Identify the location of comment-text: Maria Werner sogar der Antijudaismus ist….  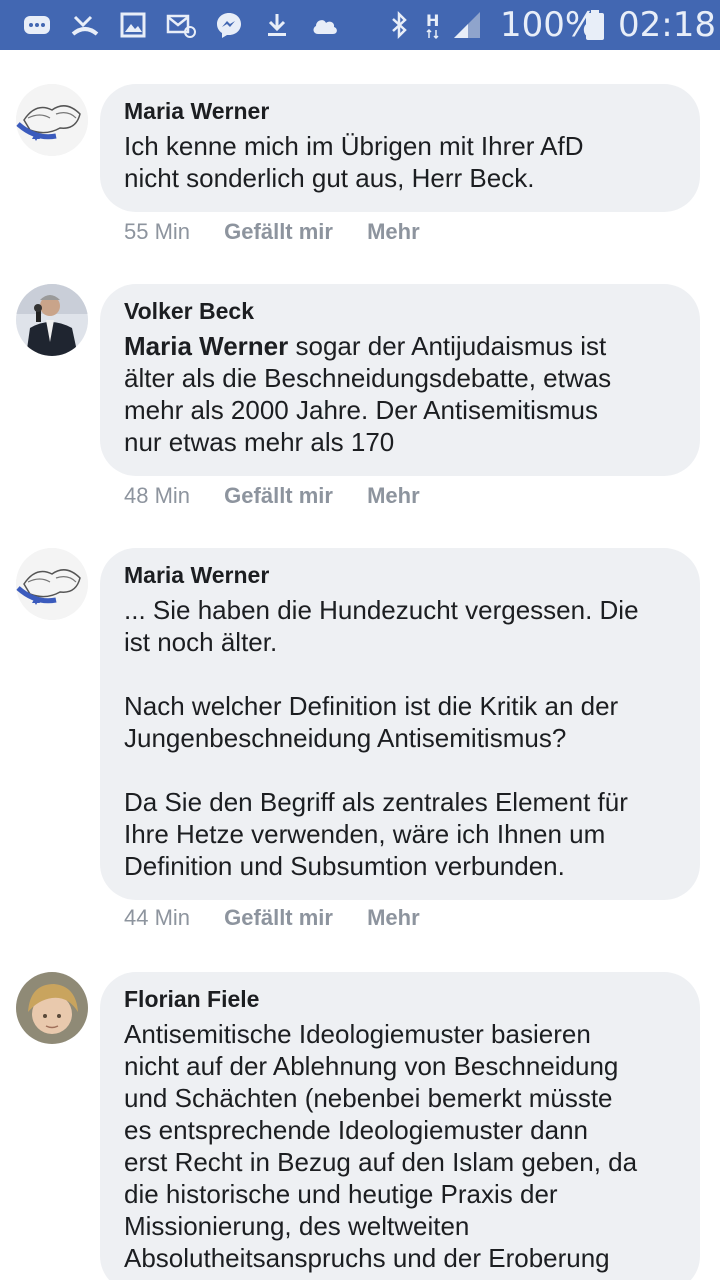
(400, 394).